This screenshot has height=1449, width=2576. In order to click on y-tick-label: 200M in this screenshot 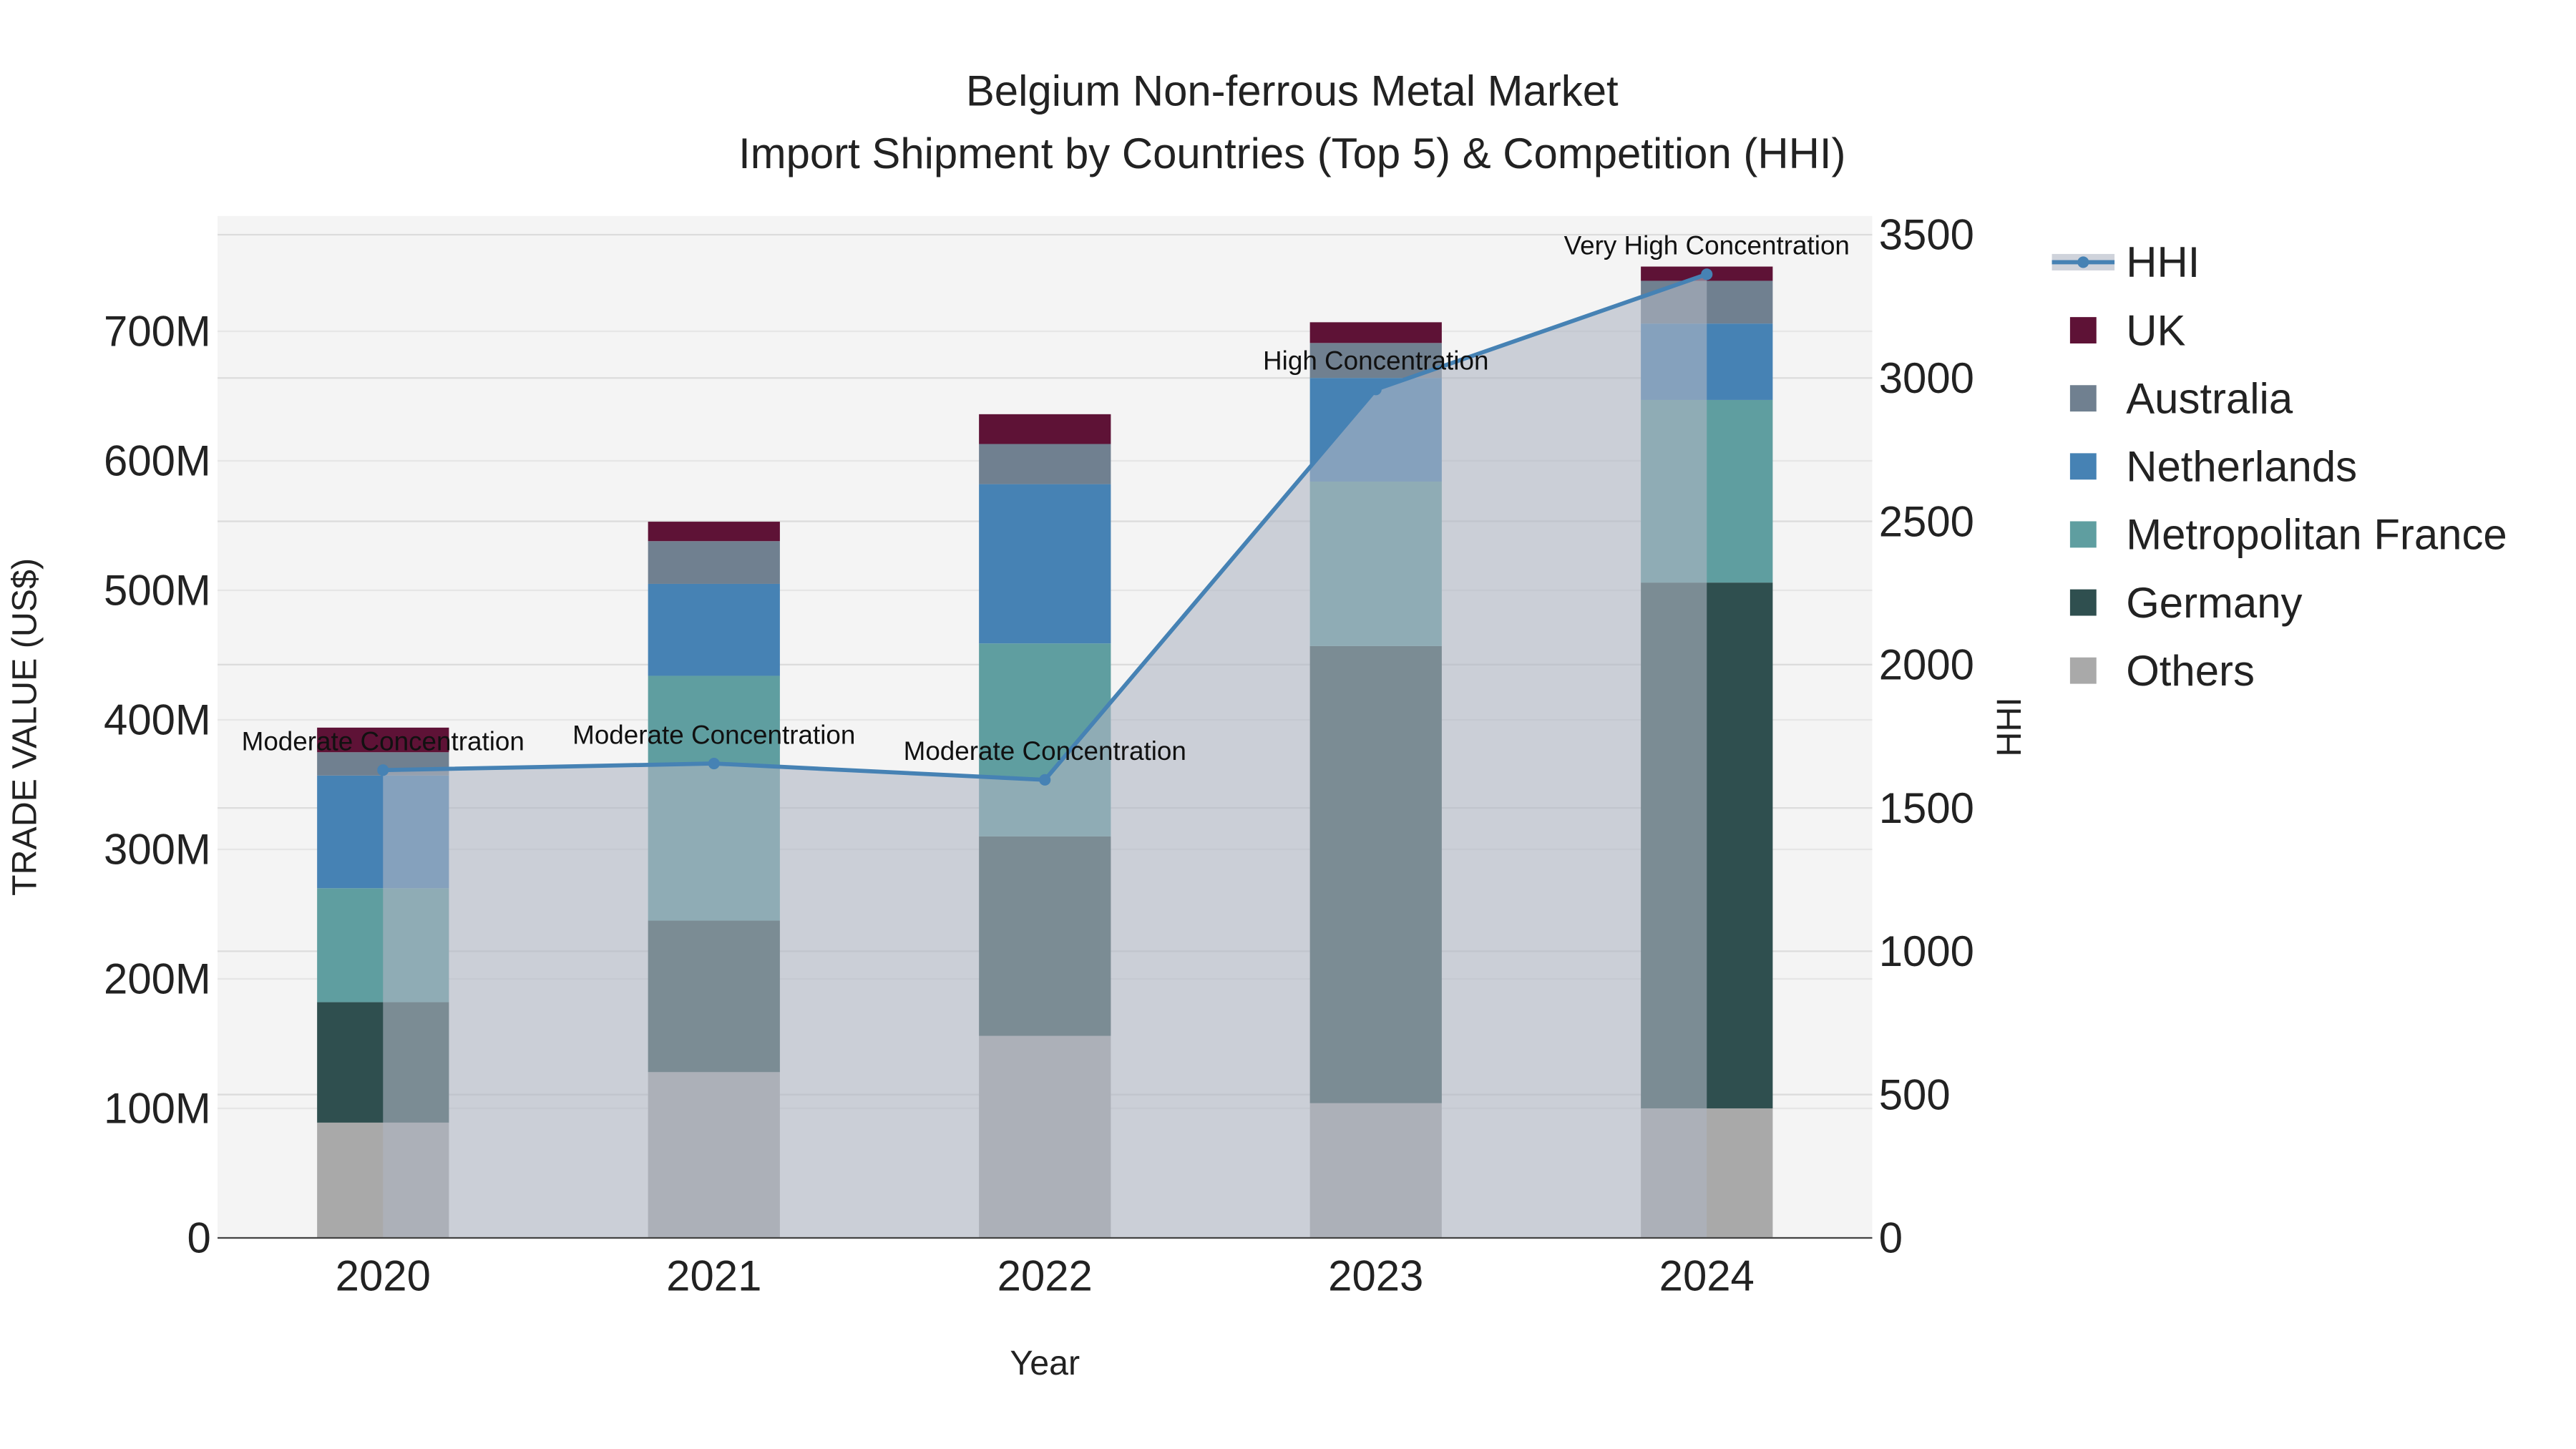, I will do `click(157, 979)`.